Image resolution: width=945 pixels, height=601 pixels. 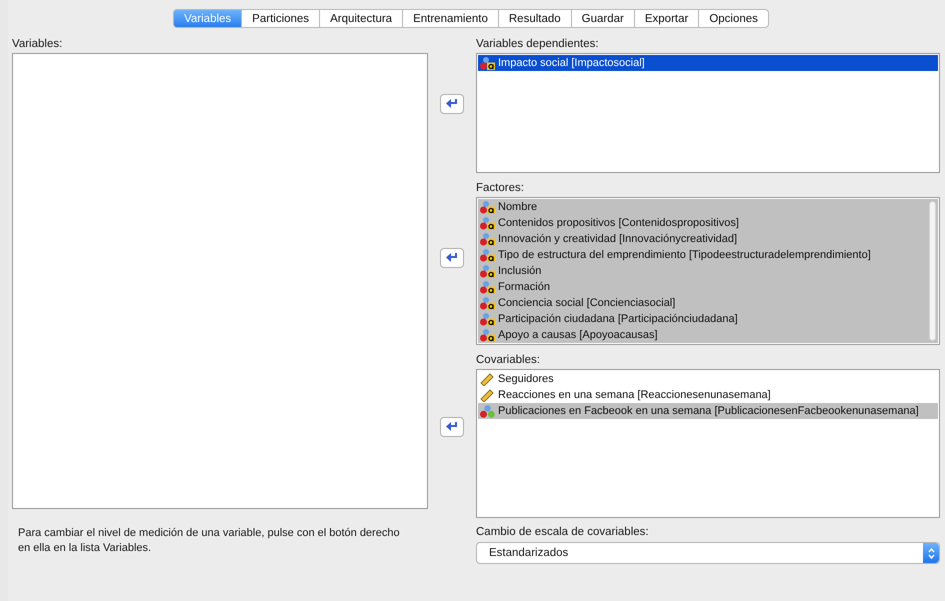 I want to click on nominal-icon, so click(x=487, y=411).